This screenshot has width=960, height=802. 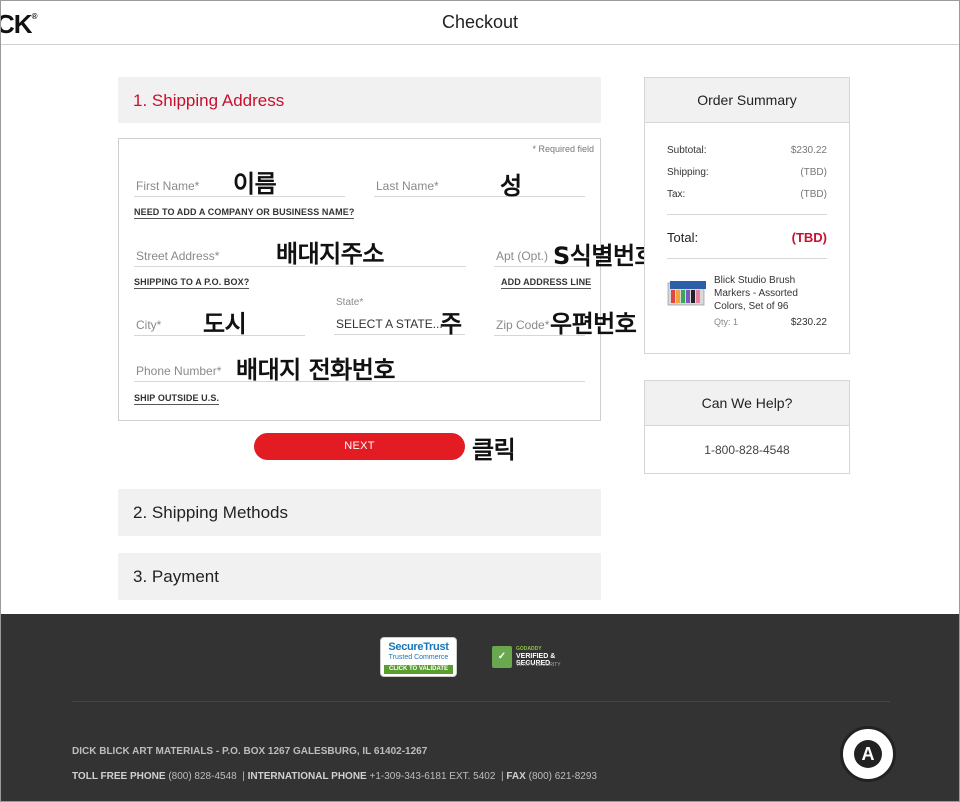 What do you see at coordinates (255, 184) in the screenshot?
I see `annotation-first-name: 이름` at bounding box center [255, 184].